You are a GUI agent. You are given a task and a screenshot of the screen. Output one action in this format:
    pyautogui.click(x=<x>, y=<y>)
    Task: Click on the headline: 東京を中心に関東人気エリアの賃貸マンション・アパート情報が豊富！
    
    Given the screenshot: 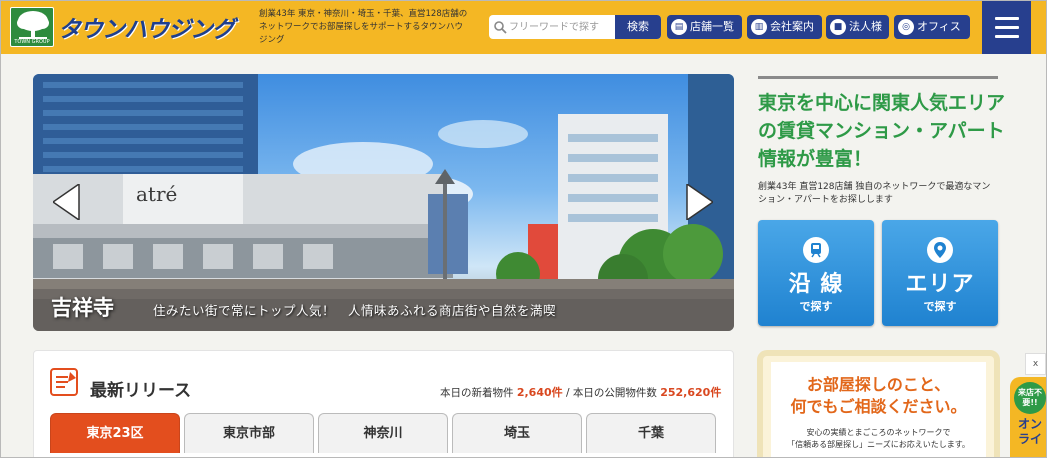 What is the action you would take?
    pyautogui.click(x=882, y=131)
    